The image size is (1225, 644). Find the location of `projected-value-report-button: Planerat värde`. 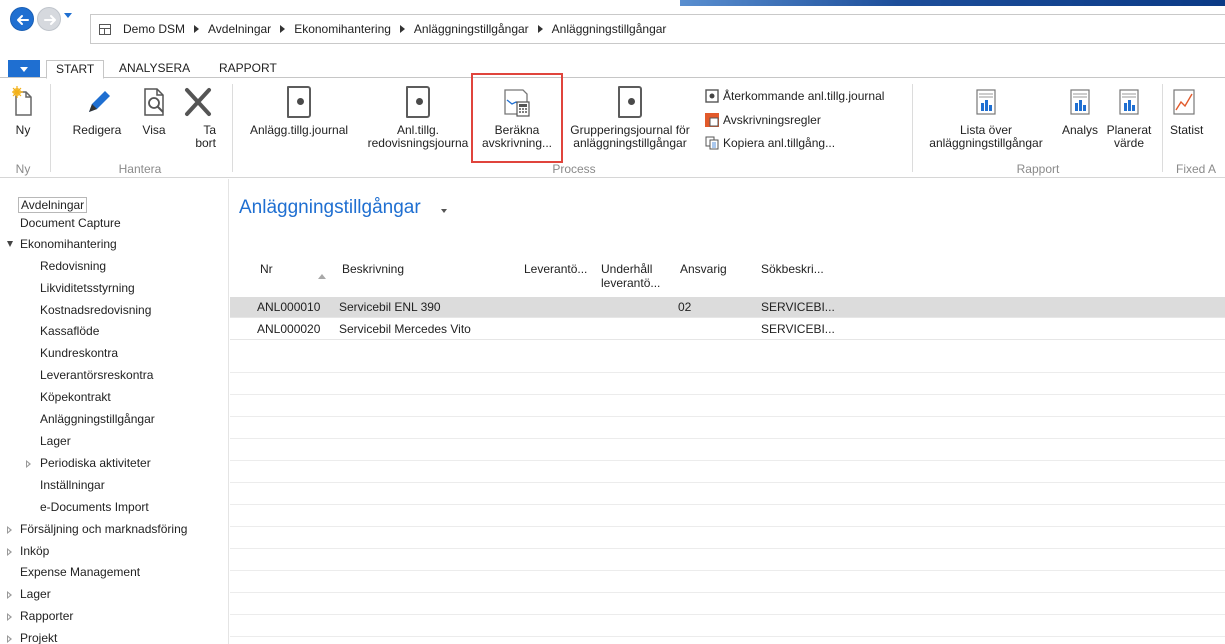

projected-value-report-button: Planerat värde is located at coordinates (1129, 118).